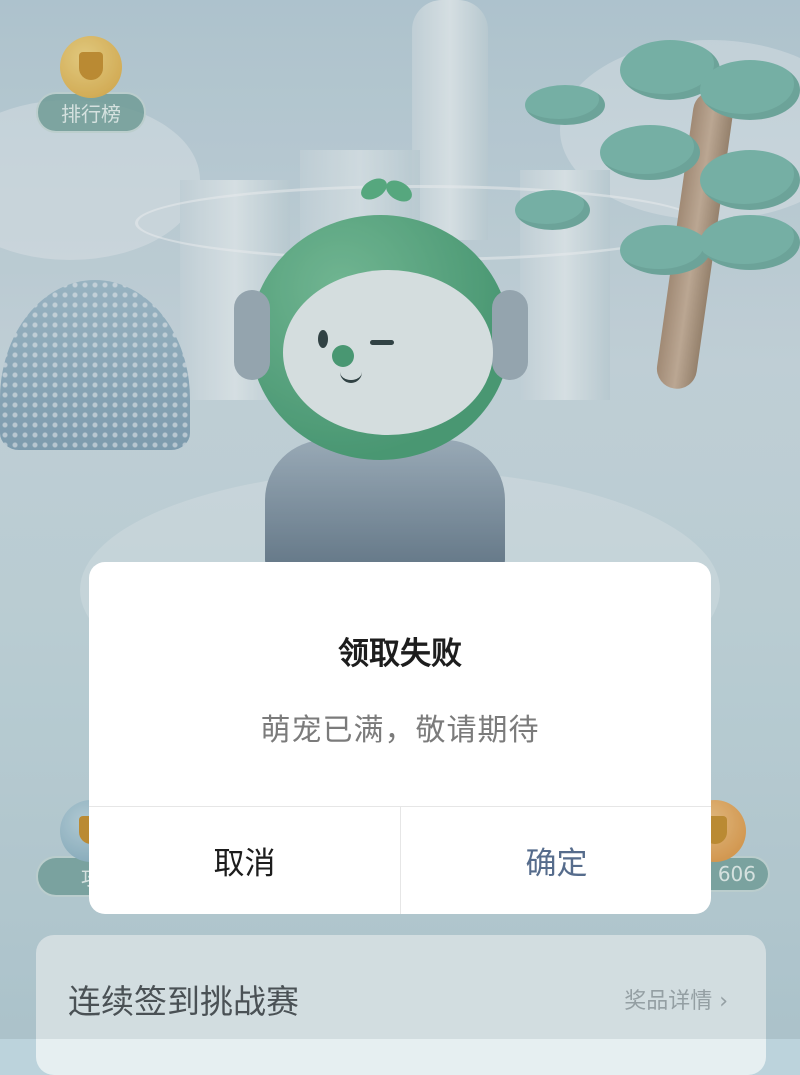  I want to click on confirm-button: 确定, so click(556, 860).